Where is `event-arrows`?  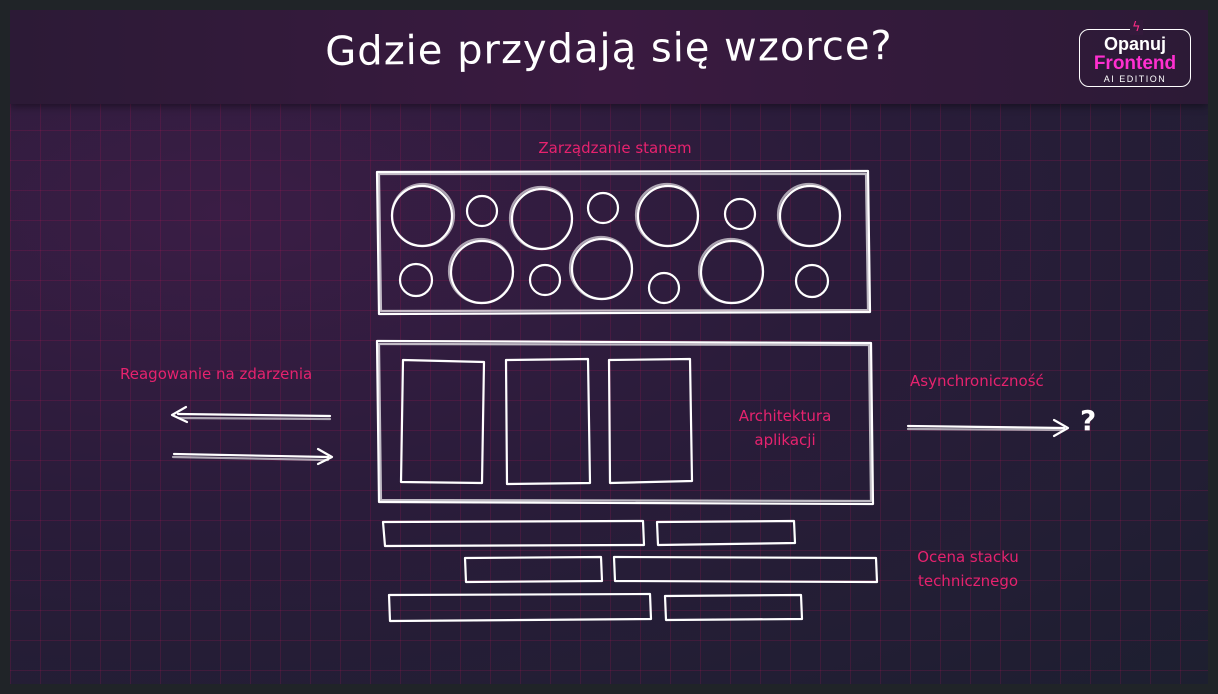 event-arrows is located at coordinates (252, 435).